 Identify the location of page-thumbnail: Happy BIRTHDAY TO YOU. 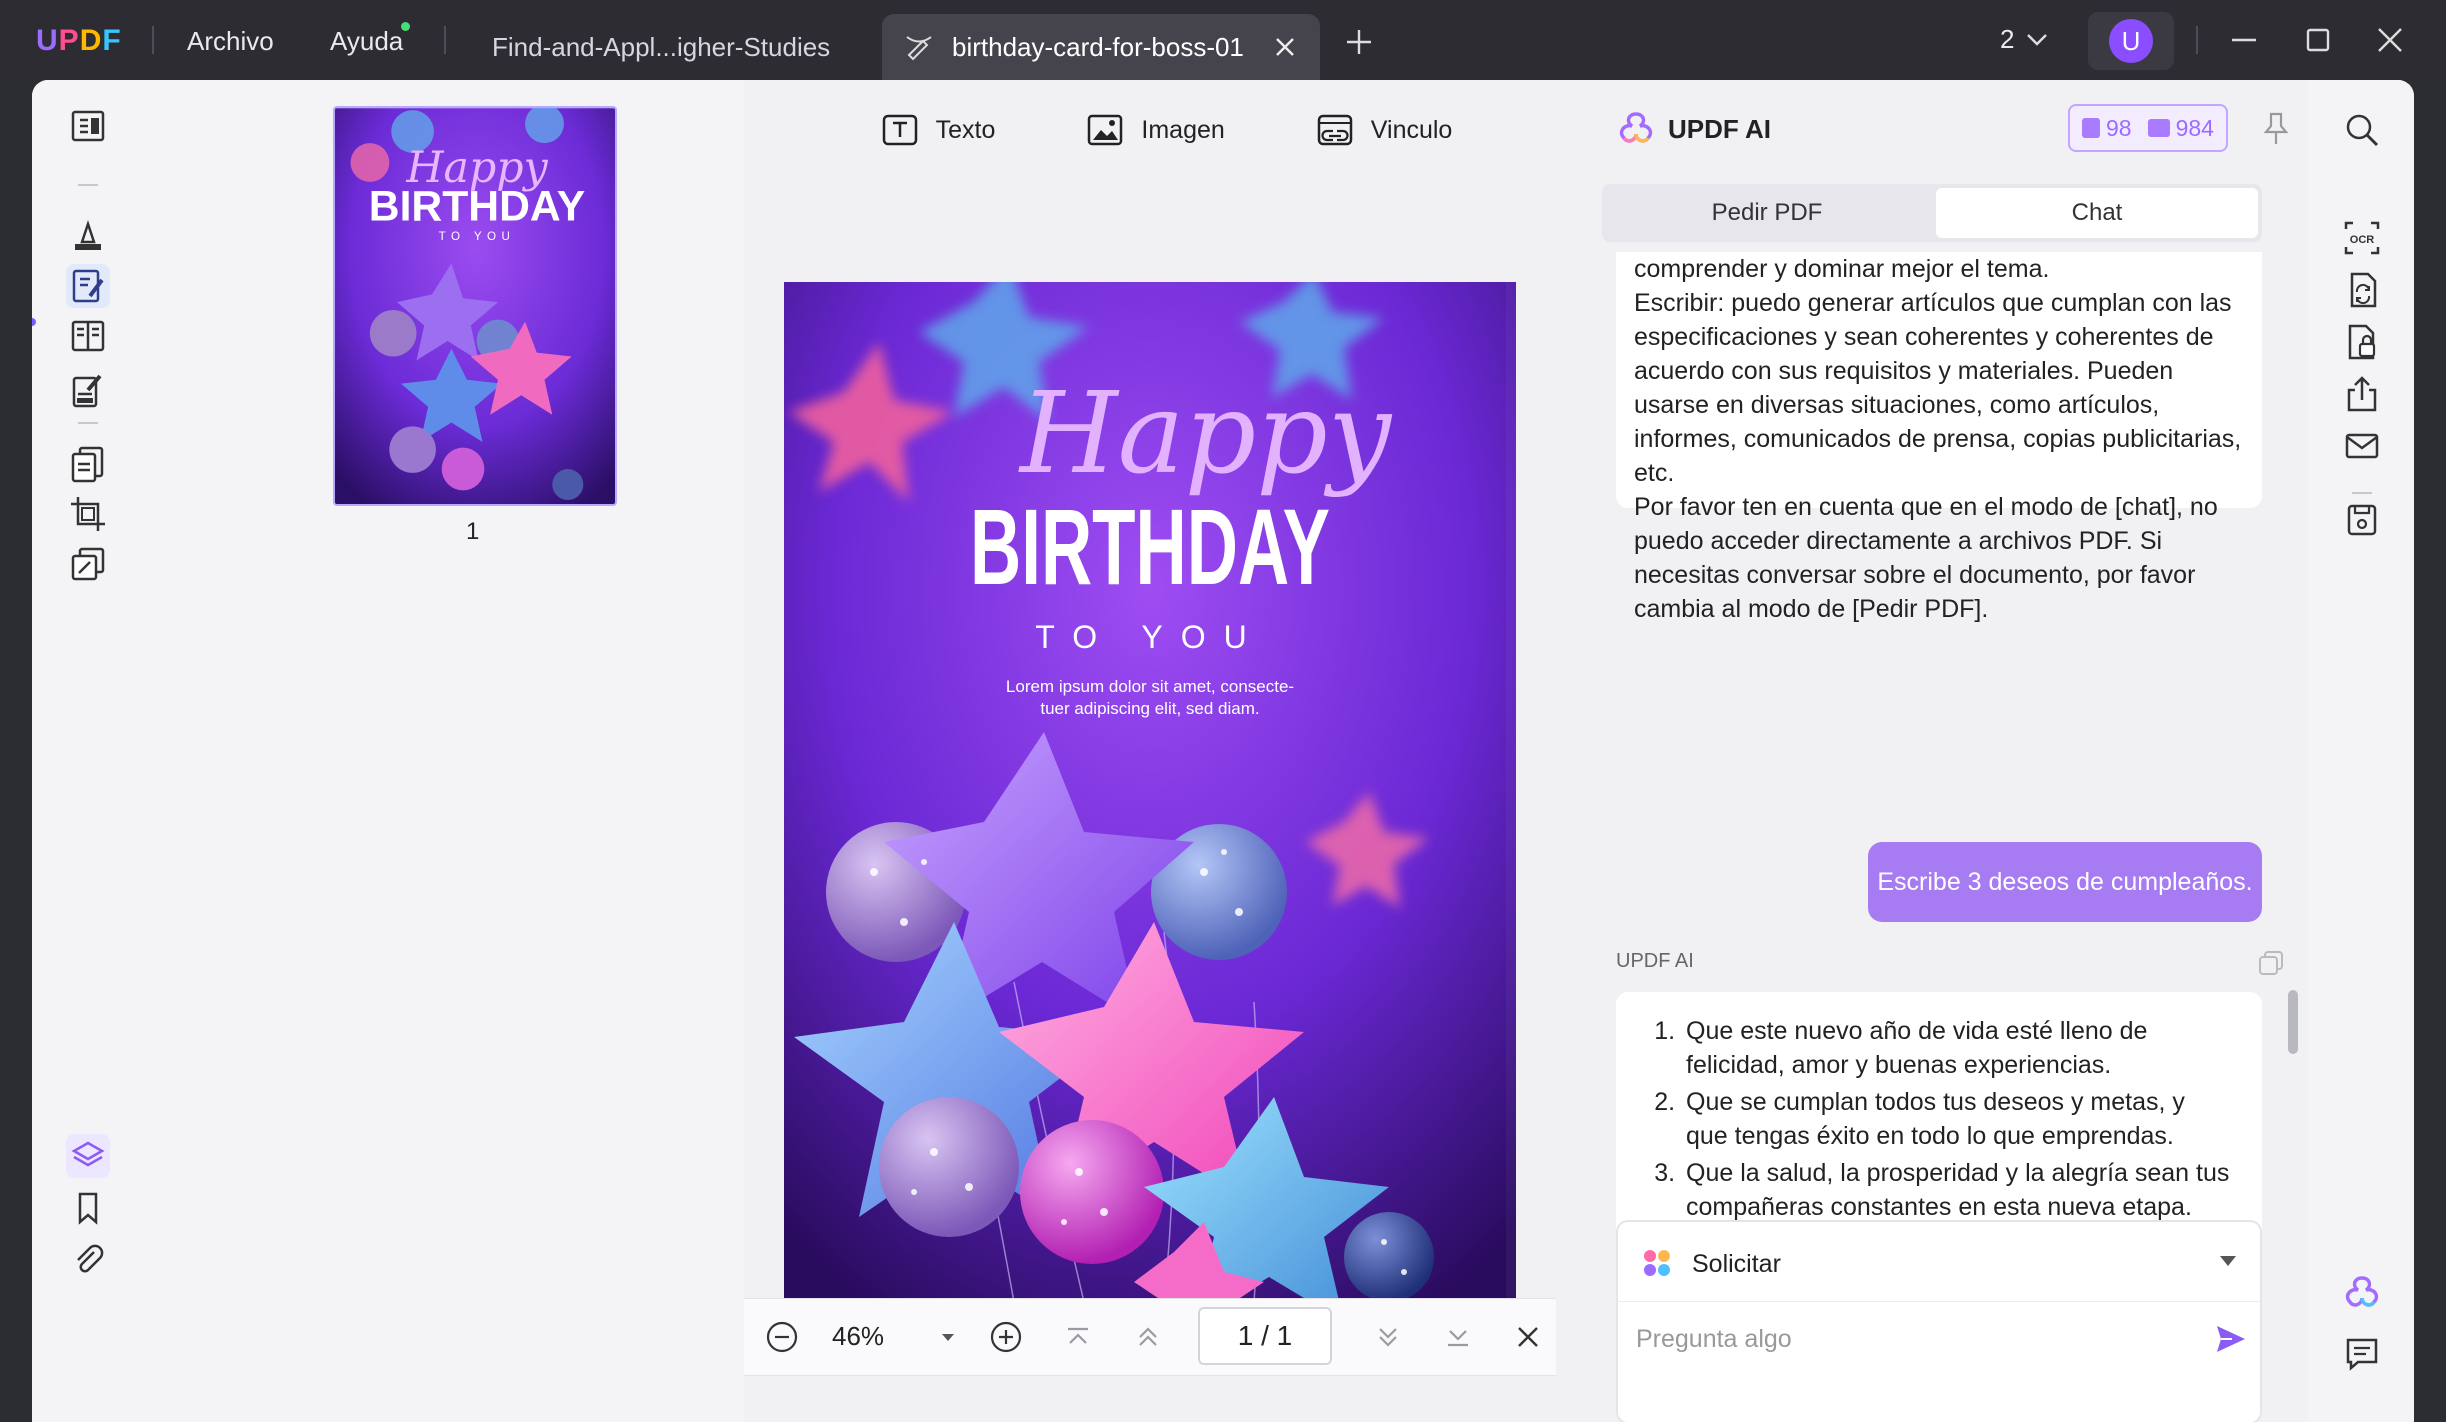
(475, 306).